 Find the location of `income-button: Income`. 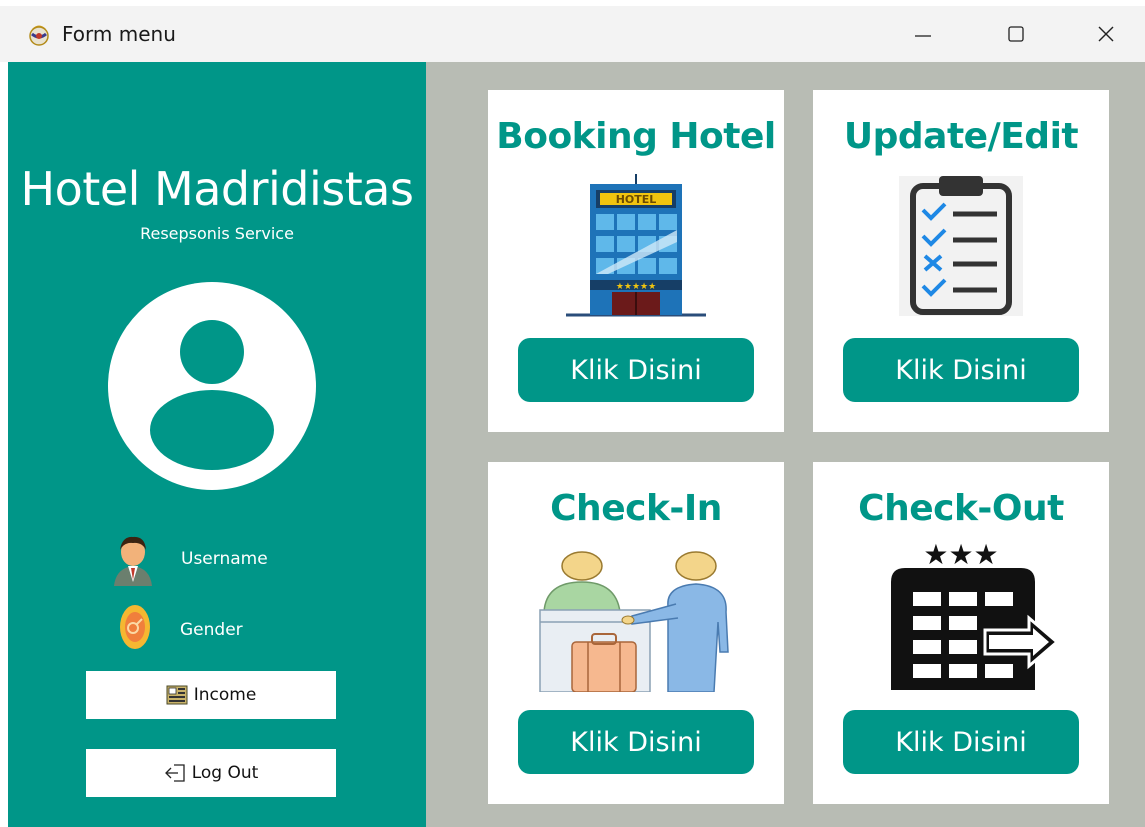

income-button: Income is located at coordinates (211, 695).